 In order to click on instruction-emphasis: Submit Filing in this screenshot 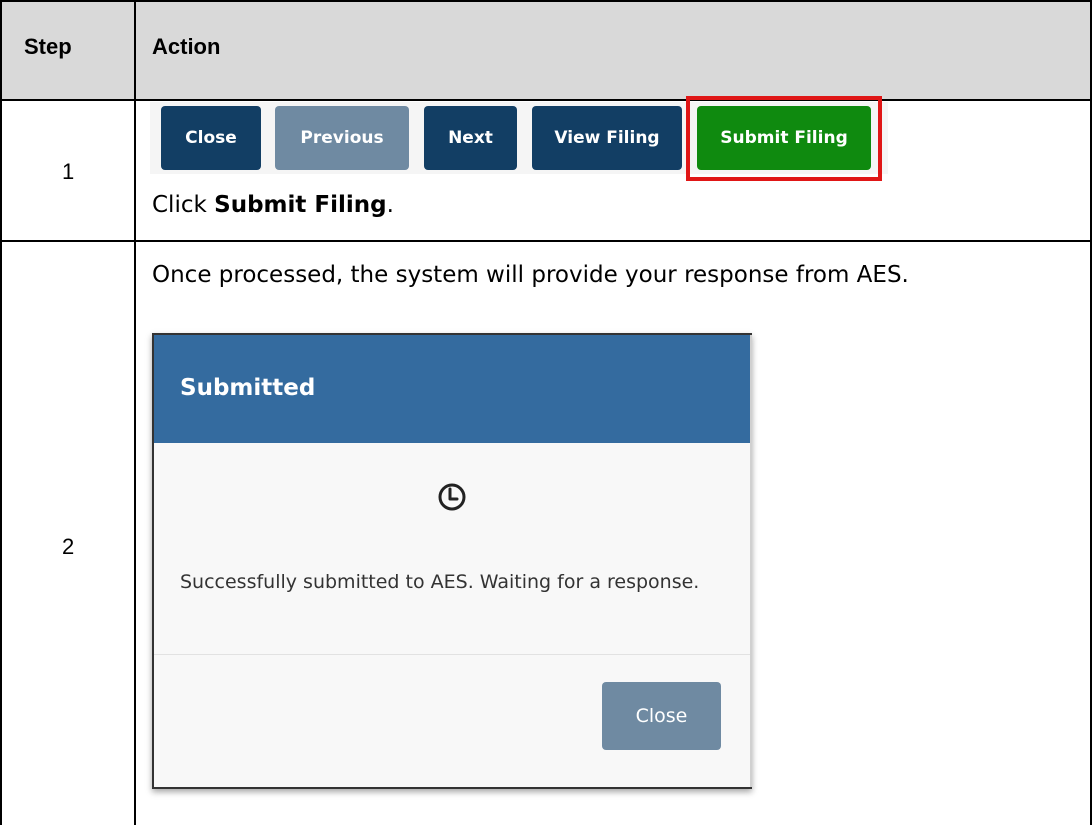, I will do `click(300, 205)`.